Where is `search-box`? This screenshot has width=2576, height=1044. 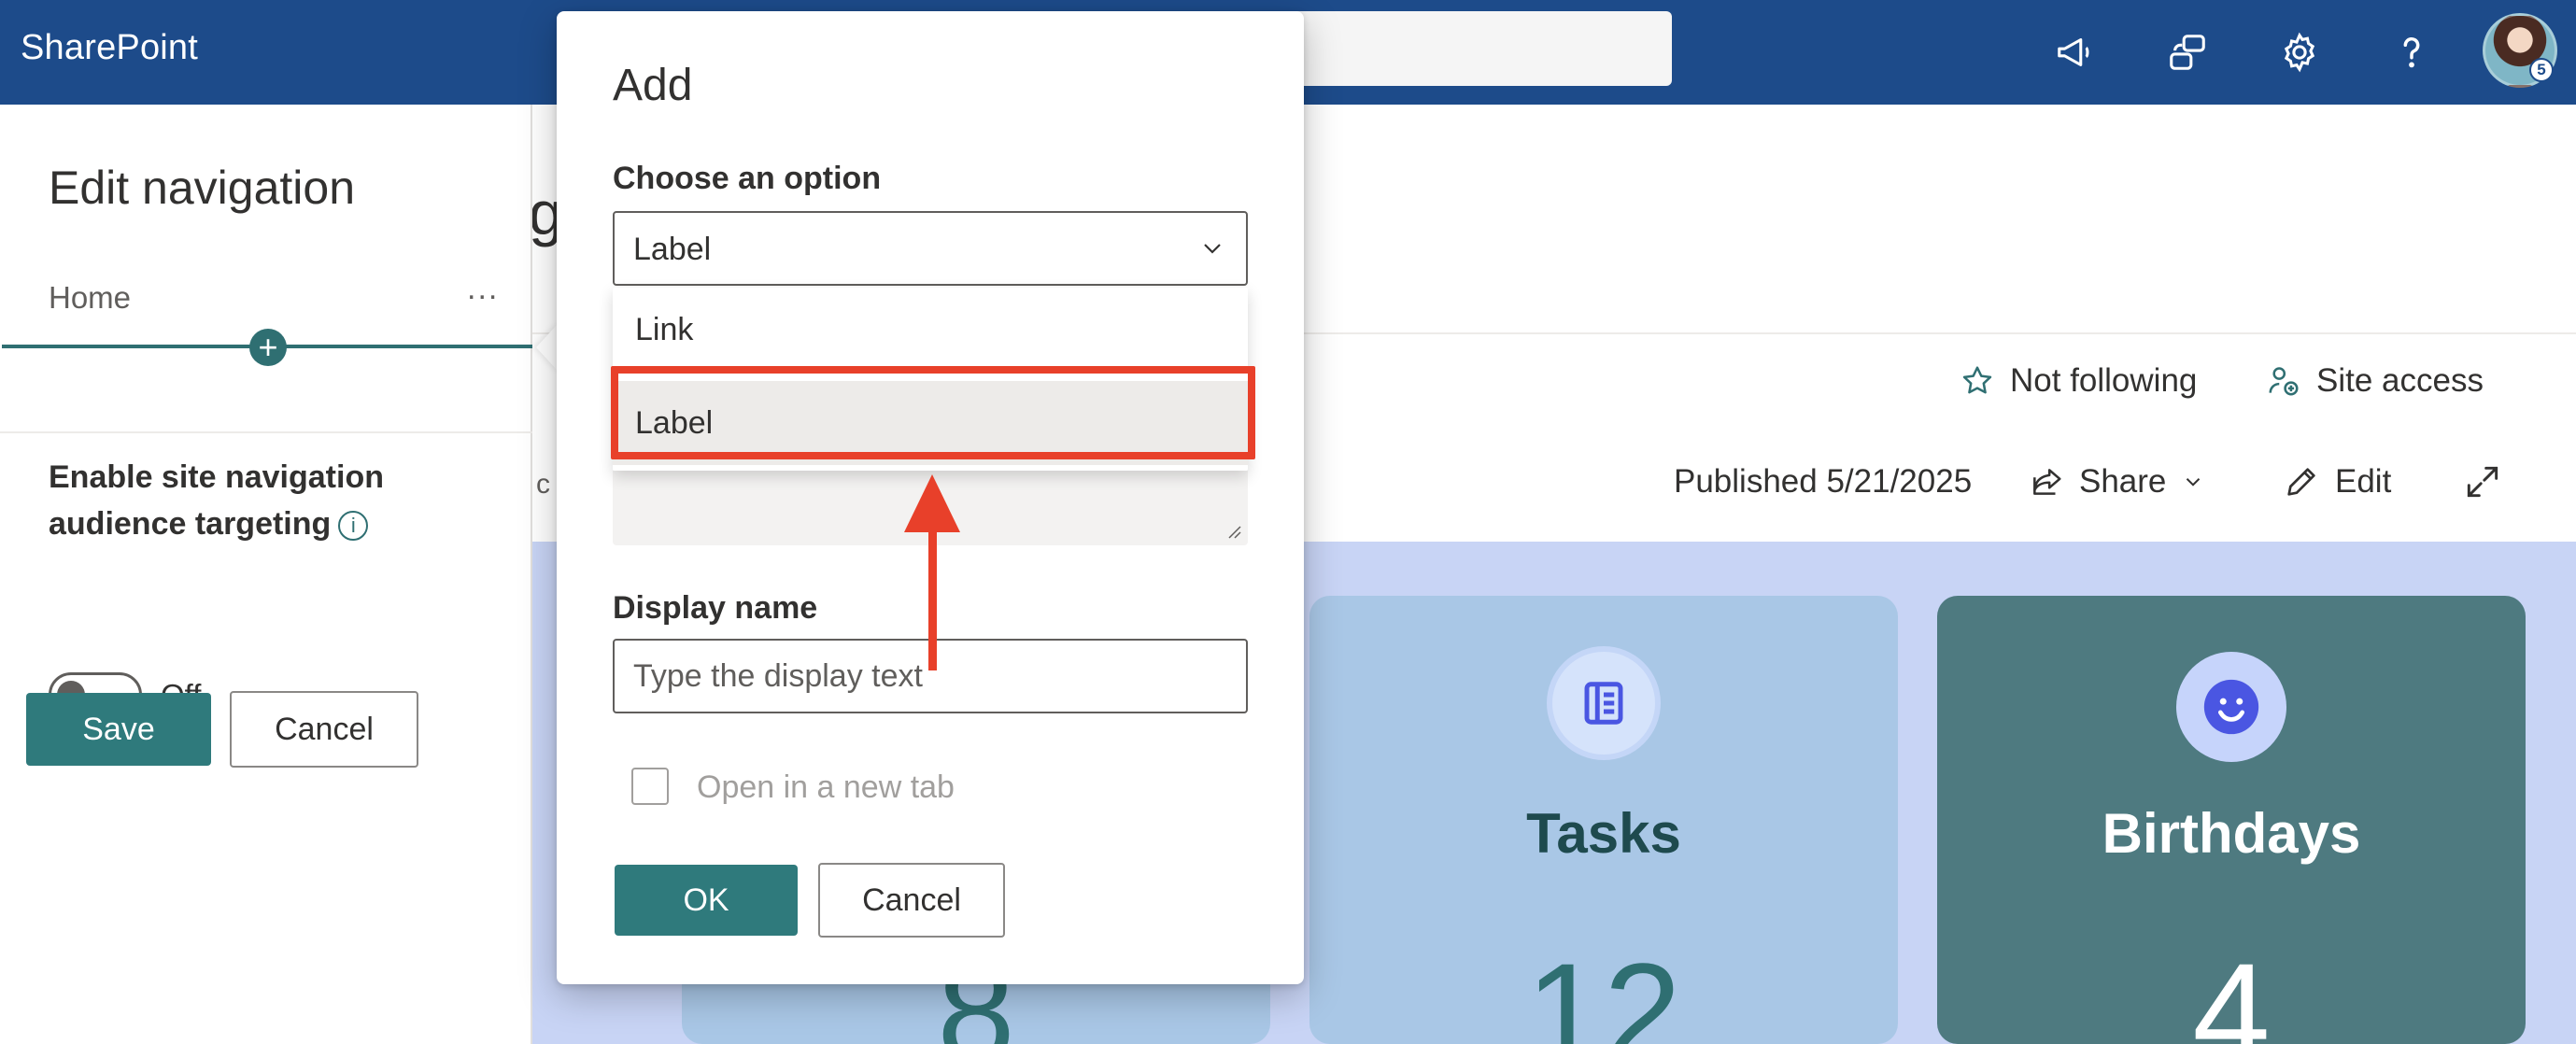
search-box is located at coordinates (1462, 48).